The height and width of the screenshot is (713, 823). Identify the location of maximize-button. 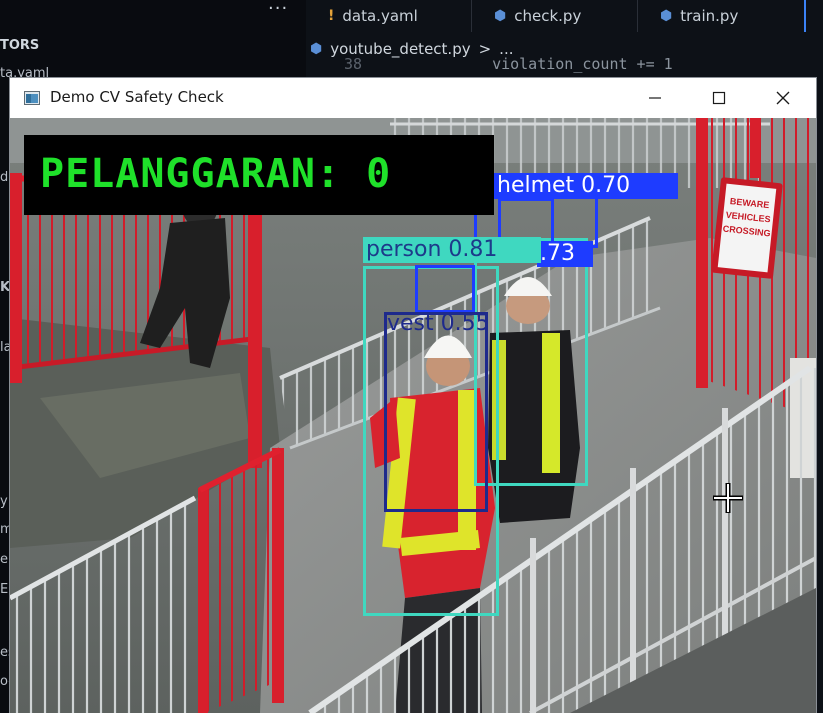
(719, 98).